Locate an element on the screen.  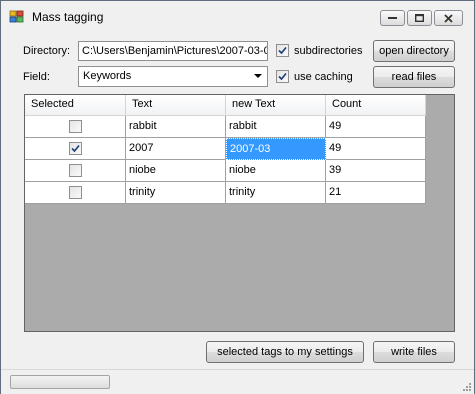
text-cell: trinity is located at coordinates (176, 193).